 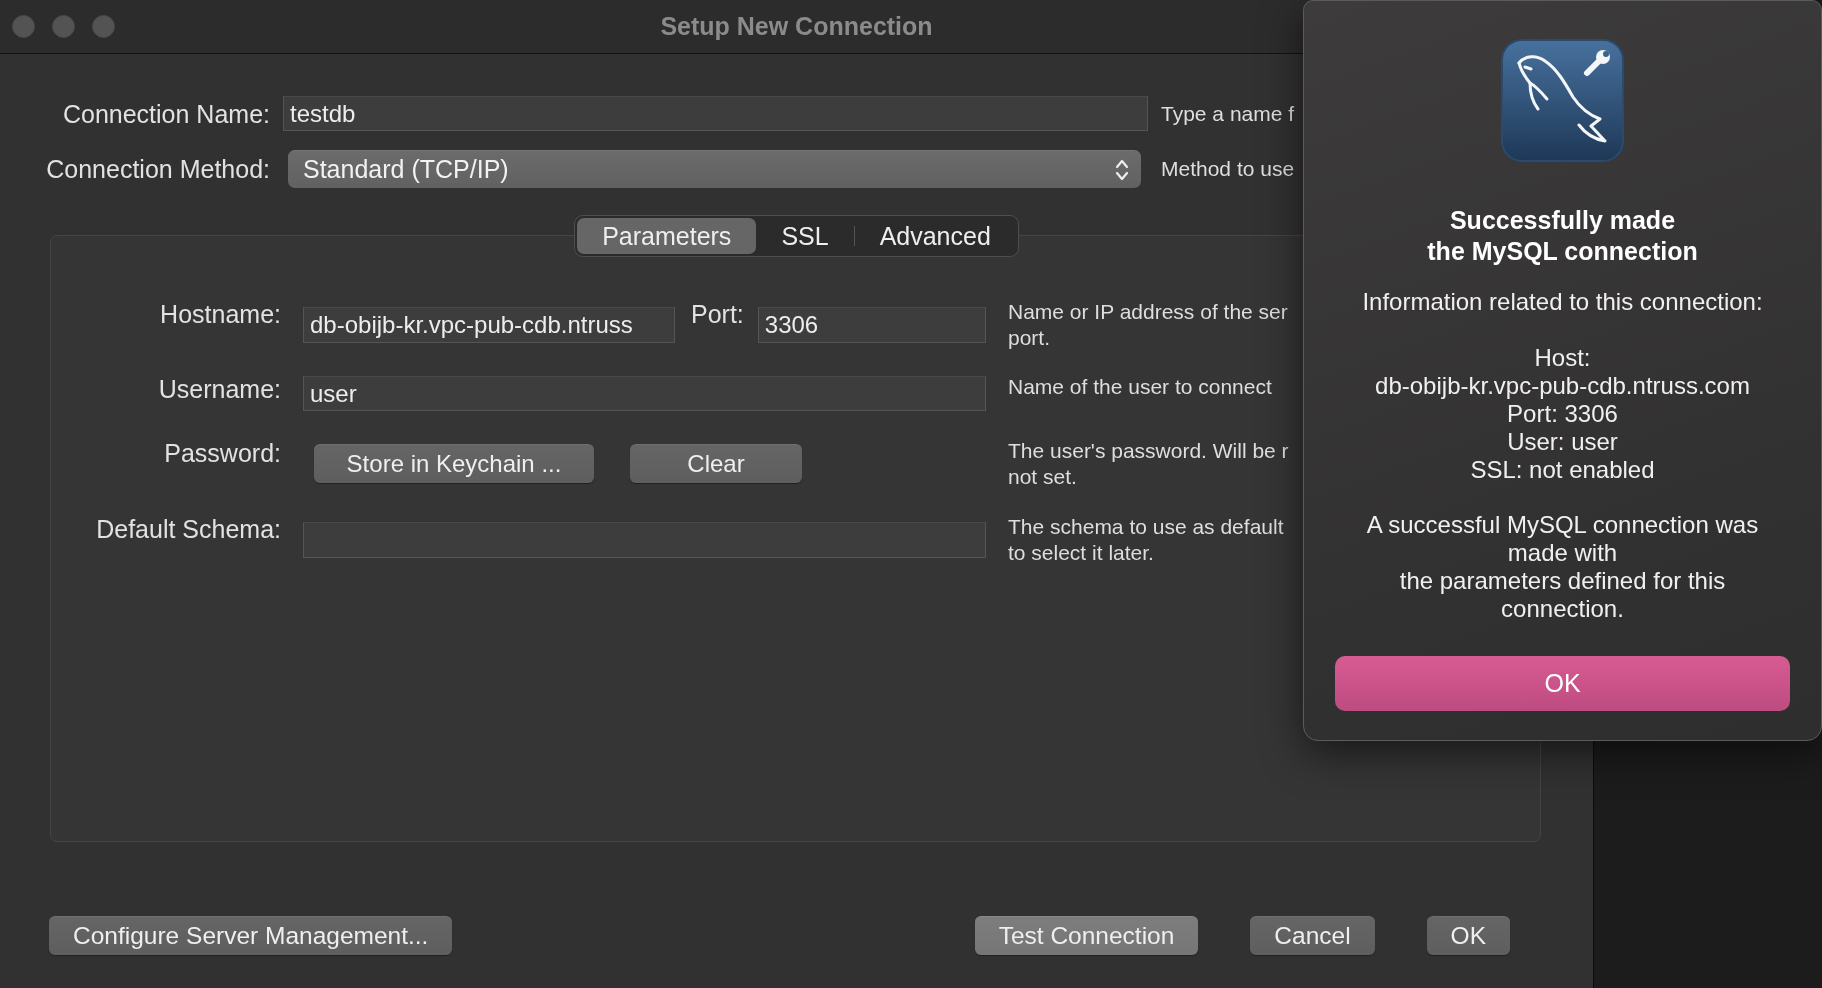 I want to click on password-label: Password:, so click(x=222, y=453).